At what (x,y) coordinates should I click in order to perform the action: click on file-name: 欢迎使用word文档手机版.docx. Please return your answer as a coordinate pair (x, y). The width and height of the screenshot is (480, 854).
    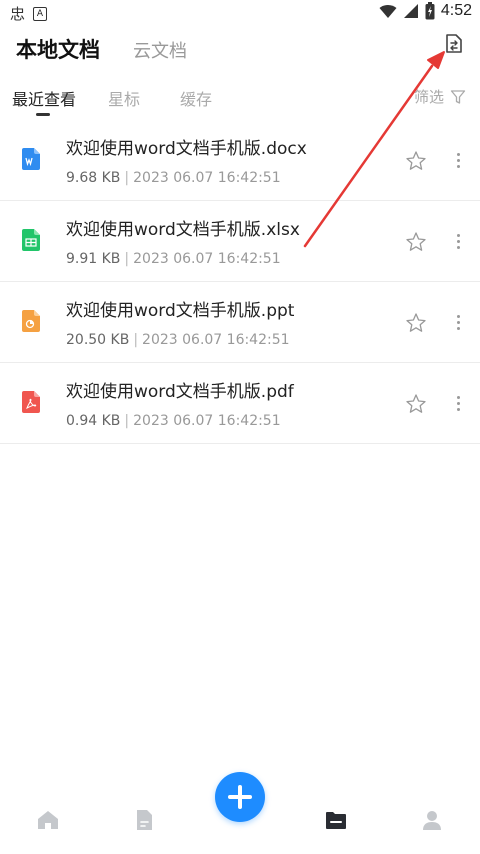
    Looking at the image, I should click on (186, 149).